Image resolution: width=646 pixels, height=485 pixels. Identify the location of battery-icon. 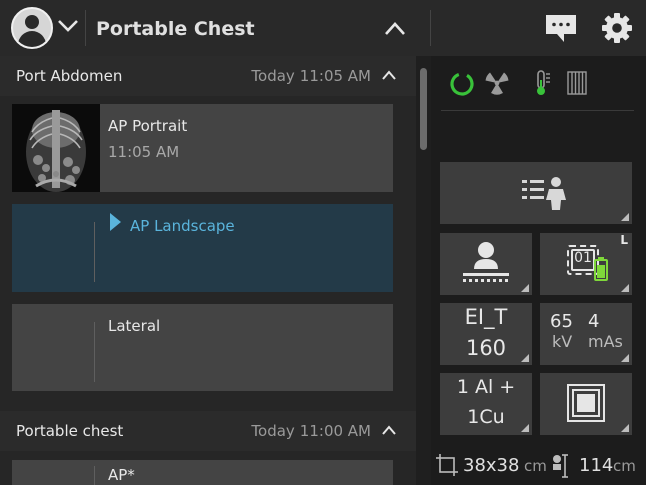
(601, 269).